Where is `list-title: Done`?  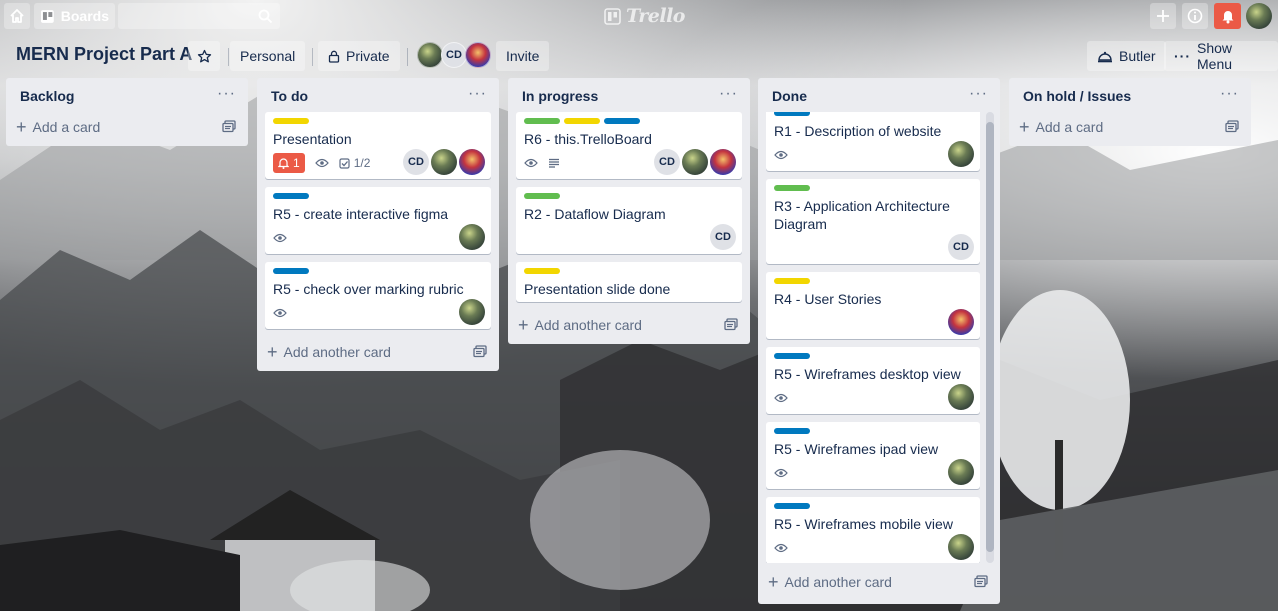
list-title: Done is located at coordinates (879, 96).